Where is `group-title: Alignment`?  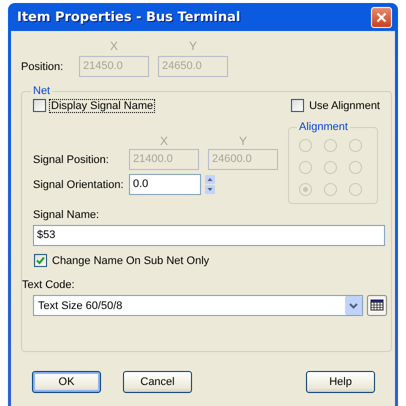
group-title: Alignment is located at coordinates (323, 127).